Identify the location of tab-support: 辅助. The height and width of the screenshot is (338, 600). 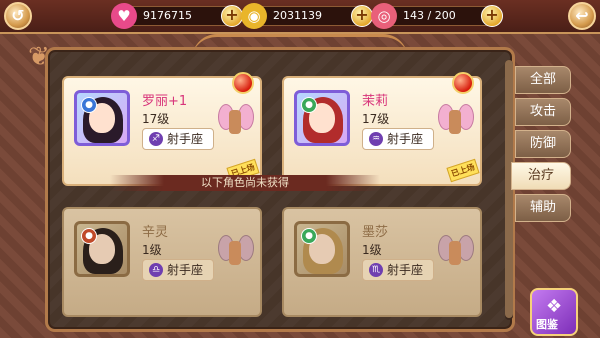
(543, 208).